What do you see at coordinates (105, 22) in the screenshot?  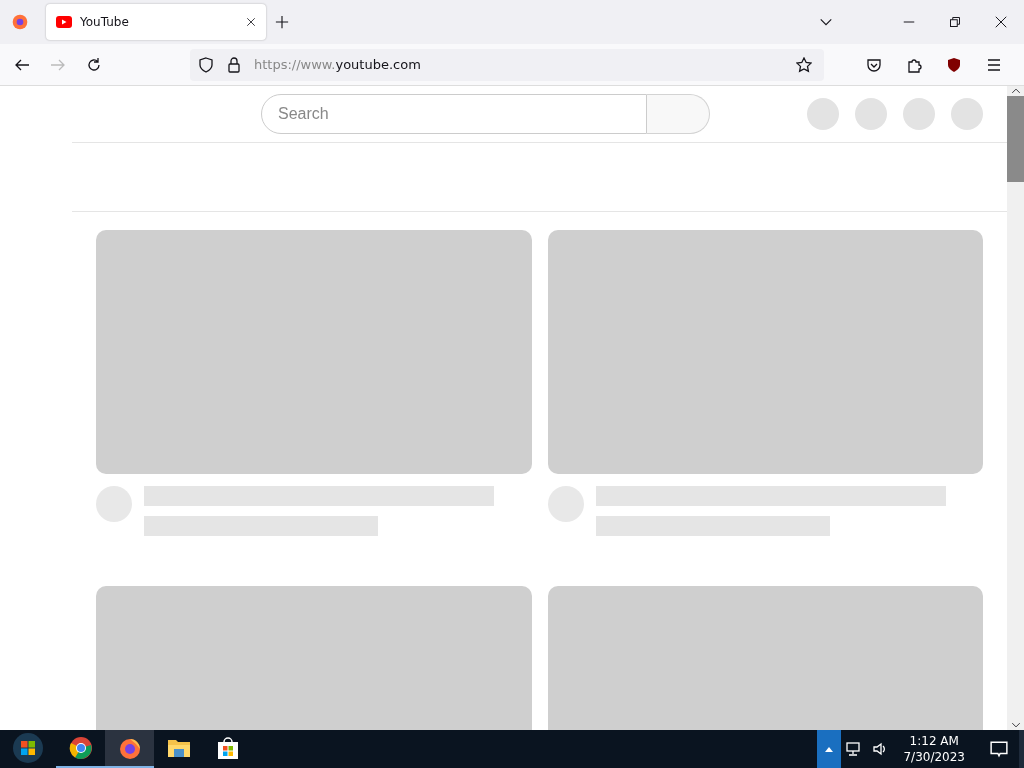 I see `tab-title: YouTube` at bounding box center [105, 22].